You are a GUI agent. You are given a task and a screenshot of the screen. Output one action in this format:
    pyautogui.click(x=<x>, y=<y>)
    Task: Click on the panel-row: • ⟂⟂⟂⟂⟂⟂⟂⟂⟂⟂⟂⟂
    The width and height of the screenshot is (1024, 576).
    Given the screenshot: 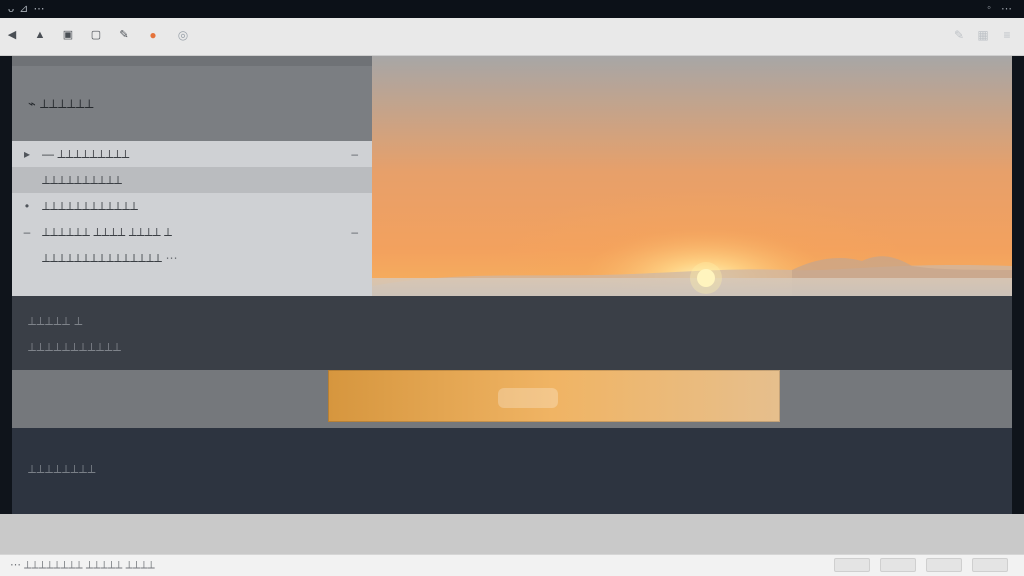 What is the action you would take?
    pyautogui.click(x=192, y=206)
    